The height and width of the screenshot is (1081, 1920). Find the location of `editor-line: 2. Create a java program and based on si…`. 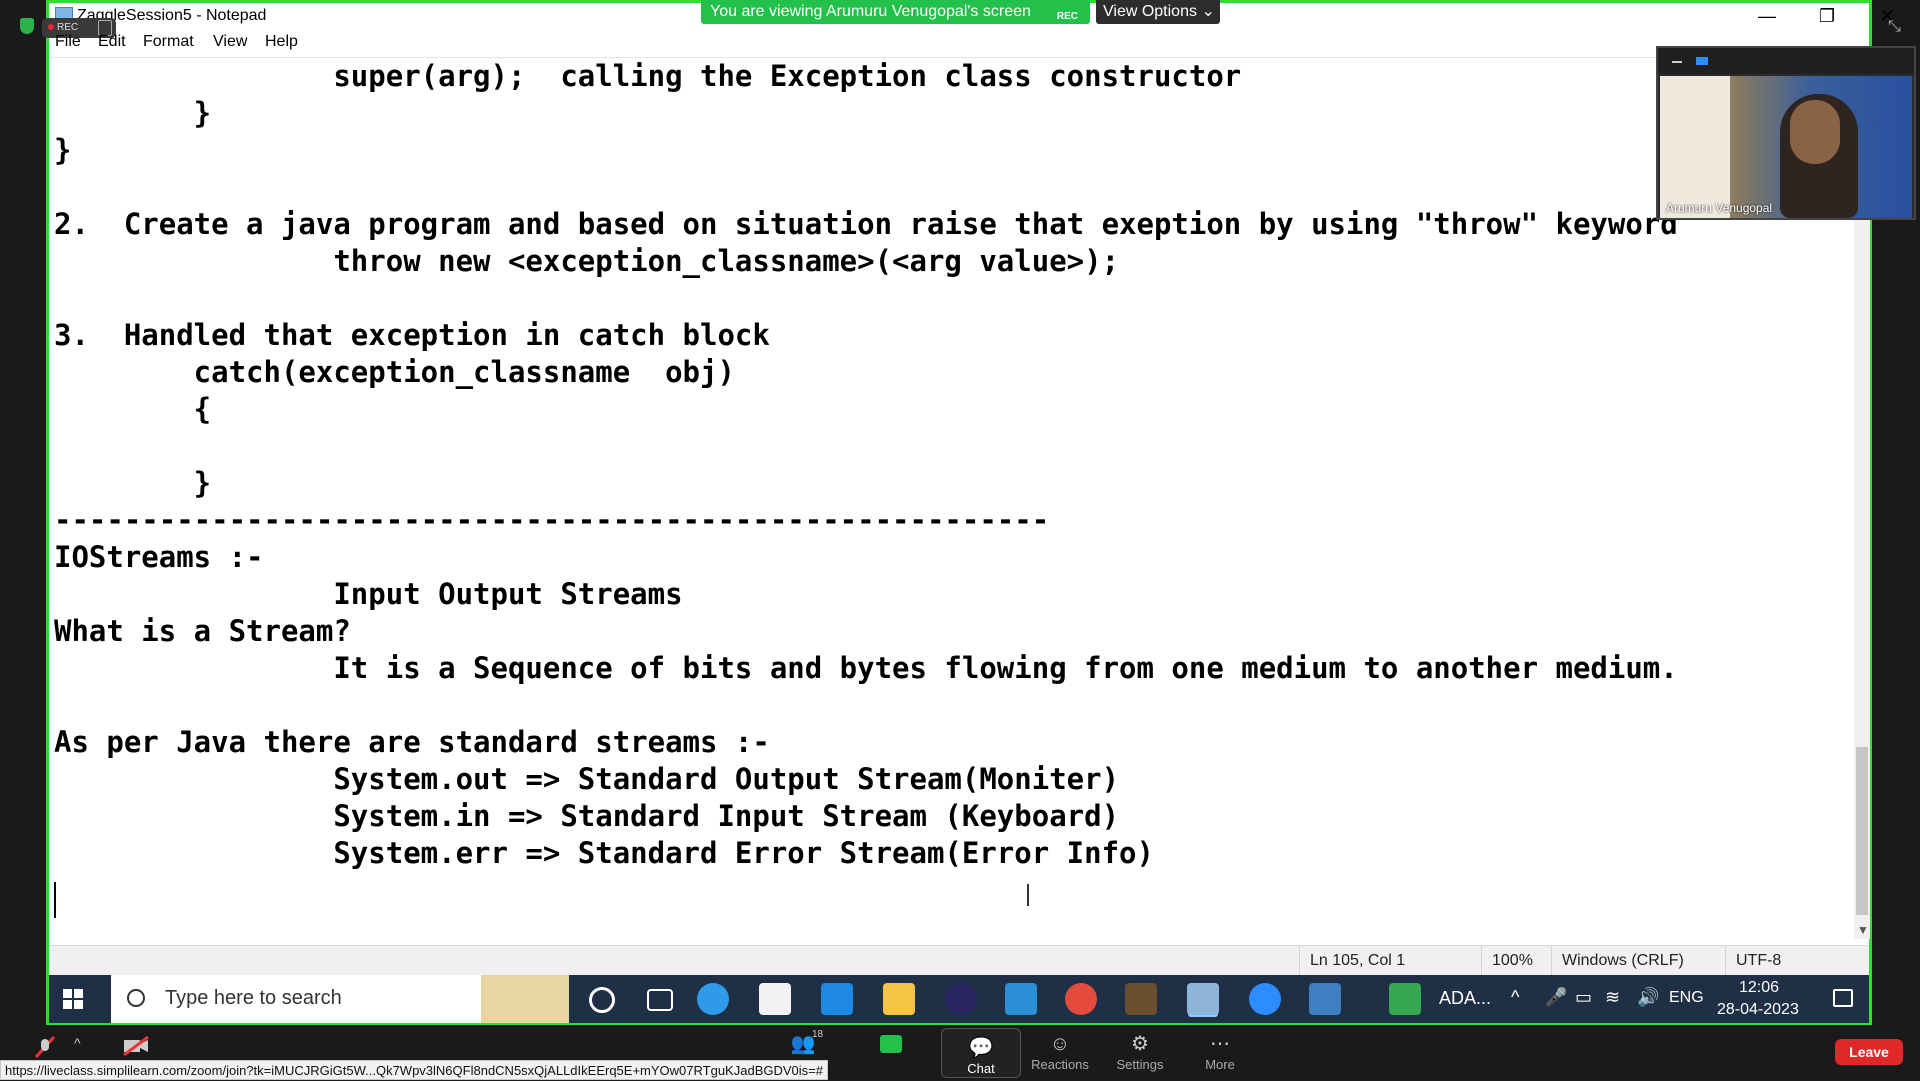

editor-line: 2. Create a java program and based on si… is located at coordinates (866, 224).